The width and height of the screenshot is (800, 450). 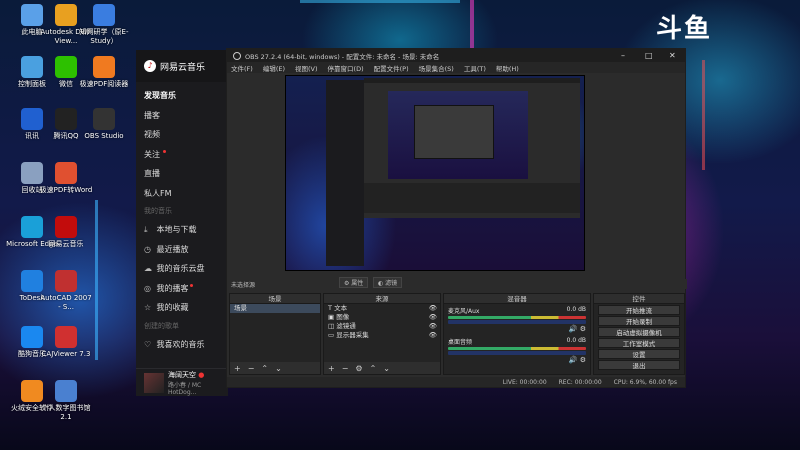 What do you see at coordinates (181, 230) in the screenshot?
I see `mine-local-download: ⤓ 本地与下载` at bounding box center [181, 230].